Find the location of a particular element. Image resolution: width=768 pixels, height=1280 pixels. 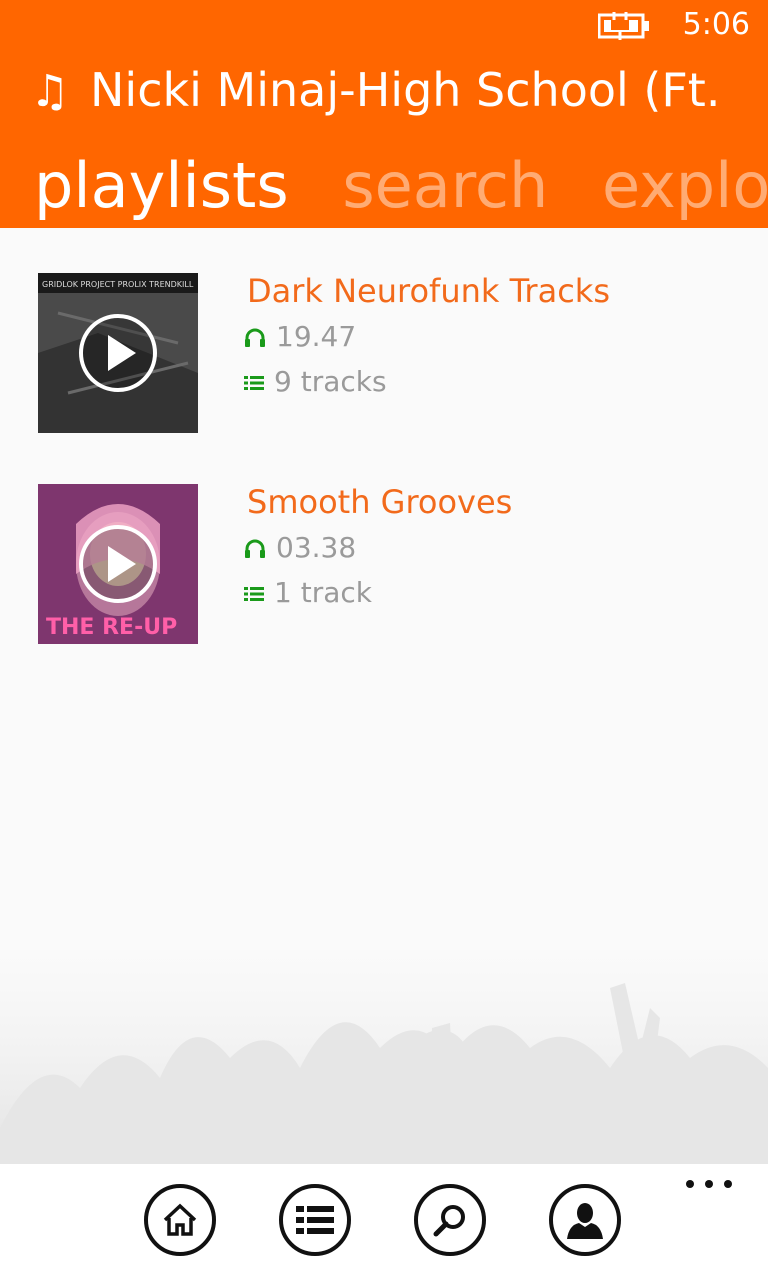

now-playing-title: Nicki Minaj-High School (Ft. is located at coordinates (405, 90).